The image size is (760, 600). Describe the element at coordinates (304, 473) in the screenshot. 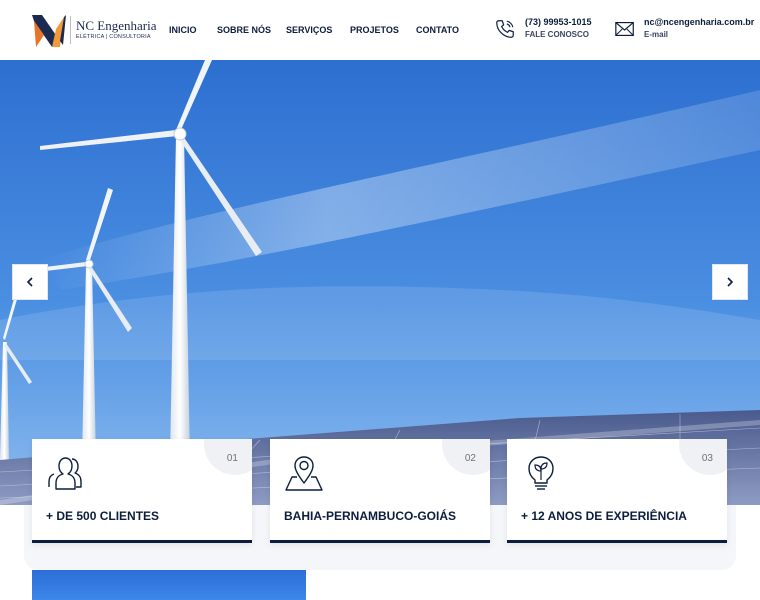

I see `map-pin-icon` at that location.